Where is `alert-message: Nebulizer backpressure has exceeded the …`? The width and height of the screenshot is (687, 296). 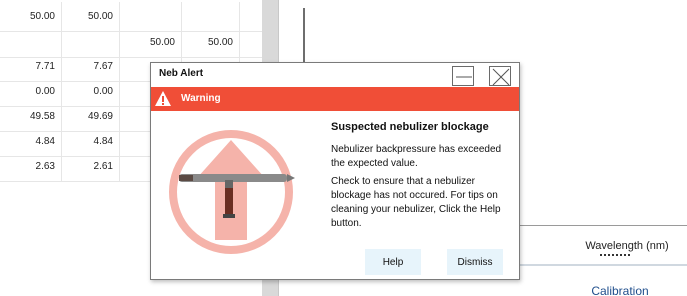 alert-message: Nebulizer backpressure has exceeded the … is located at coordinates (416, 156).